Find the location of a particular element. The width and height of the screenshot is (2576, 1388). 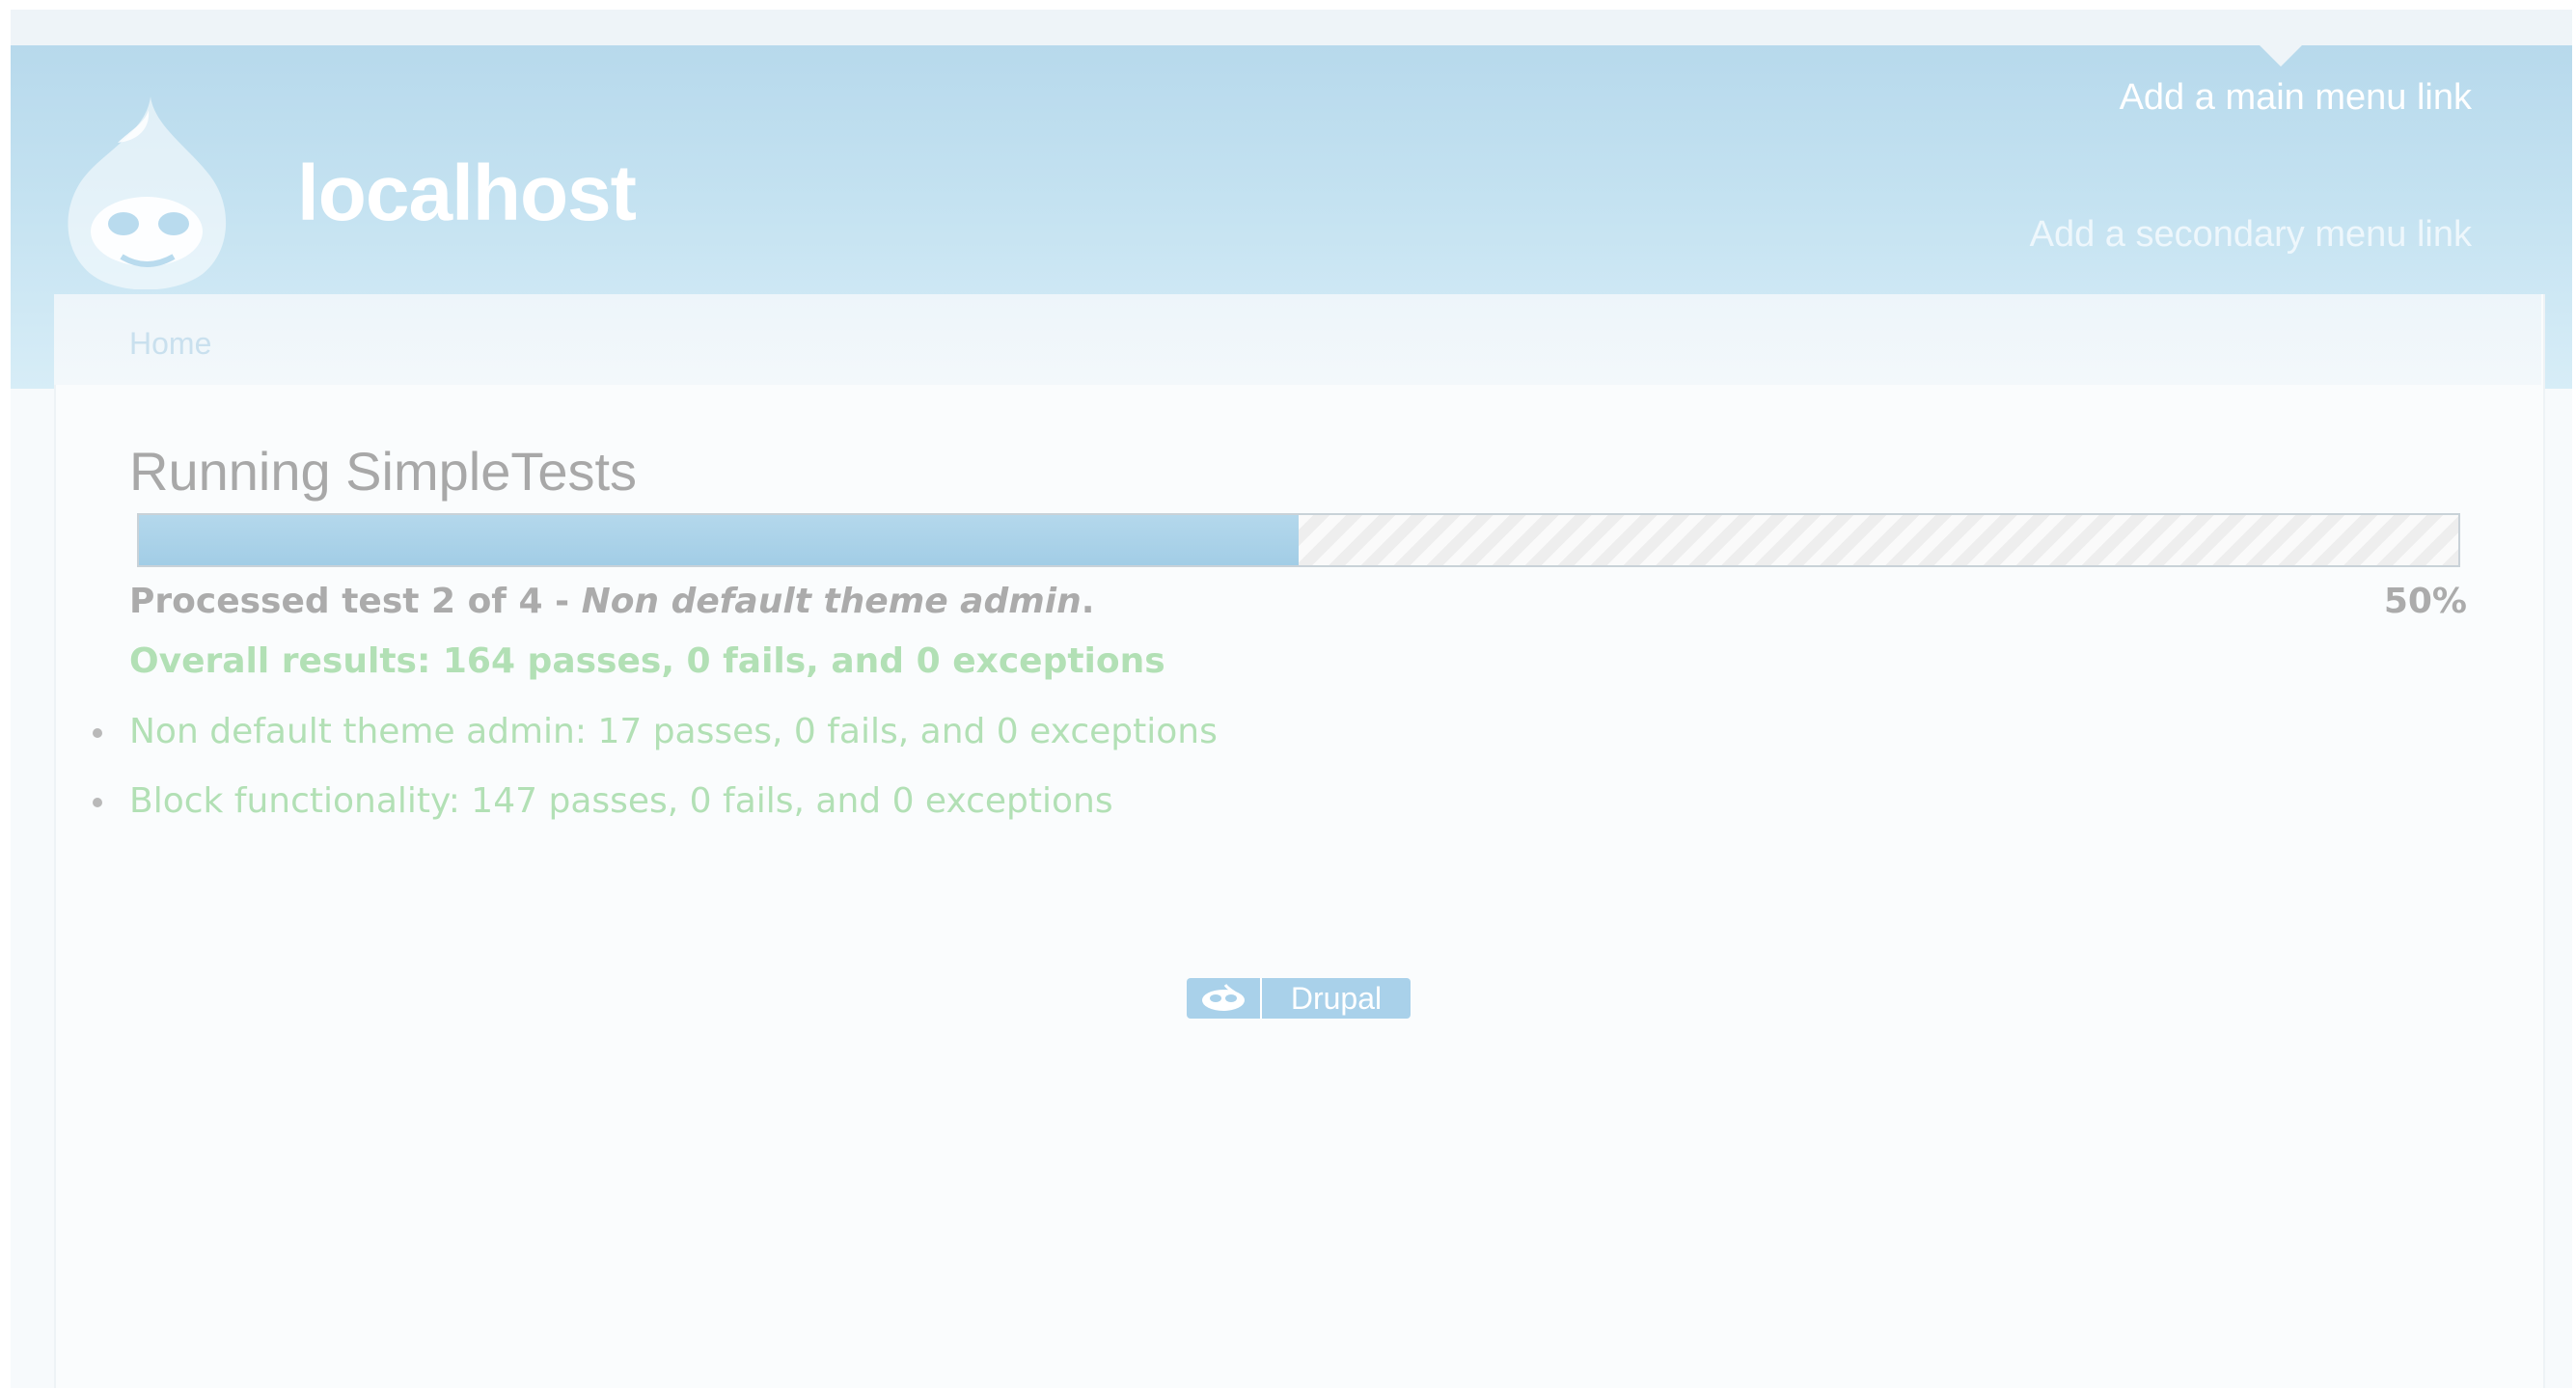

current-test-name: Non default theme admin is located at coordinates (832, 601).